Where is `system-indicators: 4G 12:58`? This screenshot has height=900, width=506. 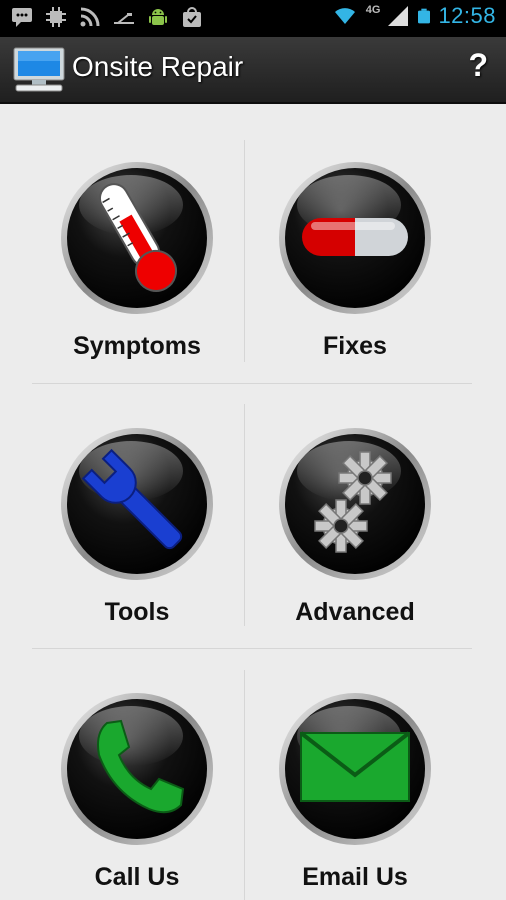 system-indicators: 4G 12:58 is located at coordinates (413, 16).